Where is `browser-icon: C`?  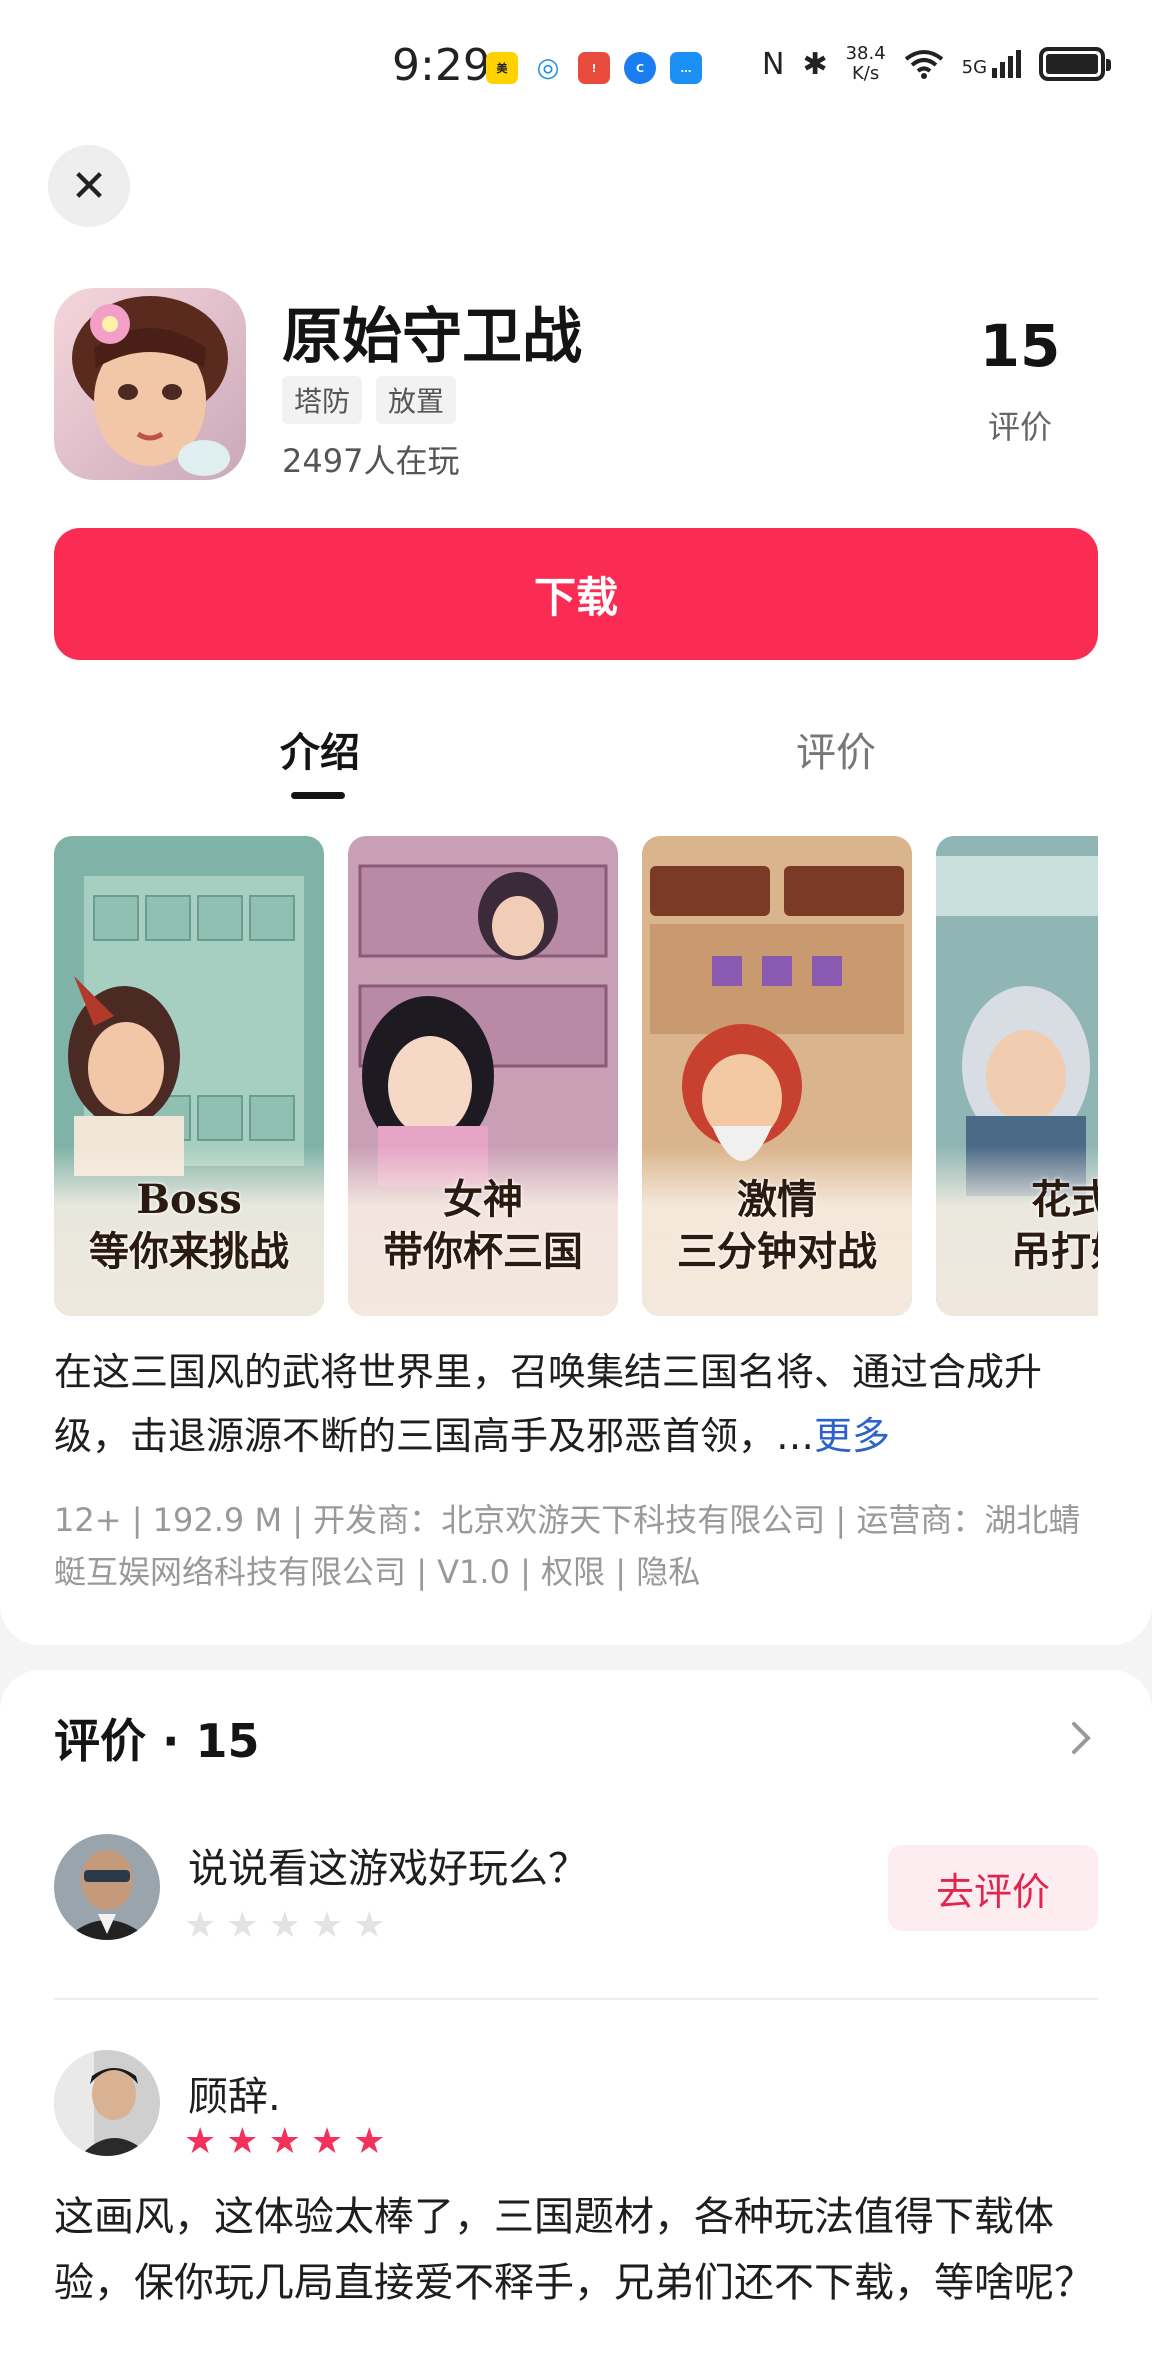
browser-icon: C is located at coordinates (640, 68).